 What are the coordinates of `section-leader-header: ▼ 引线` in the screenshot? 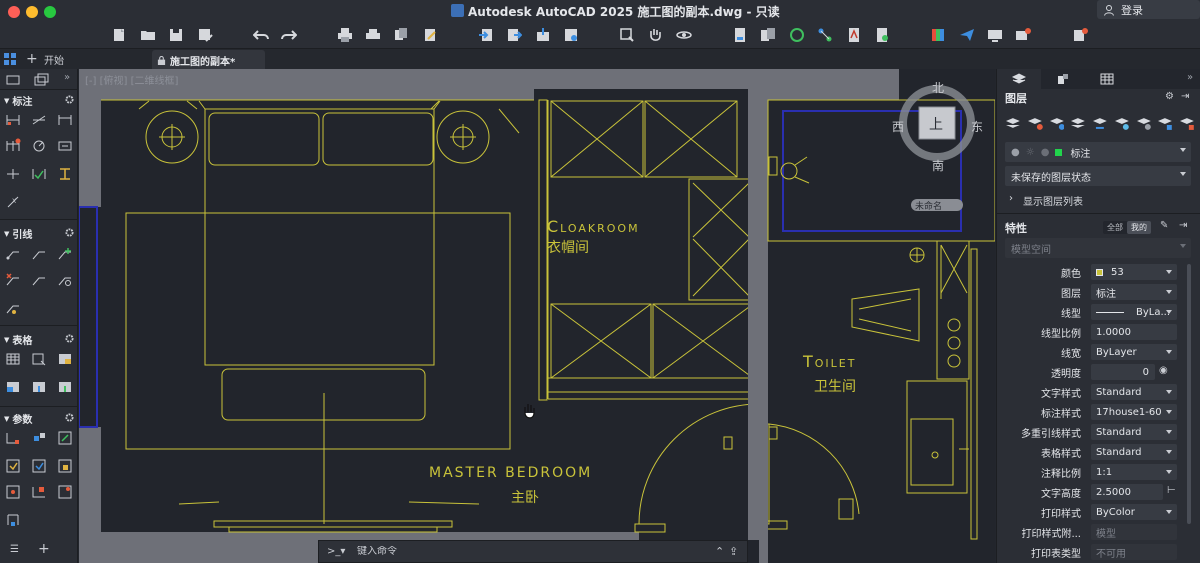 It's located at (18, 234).